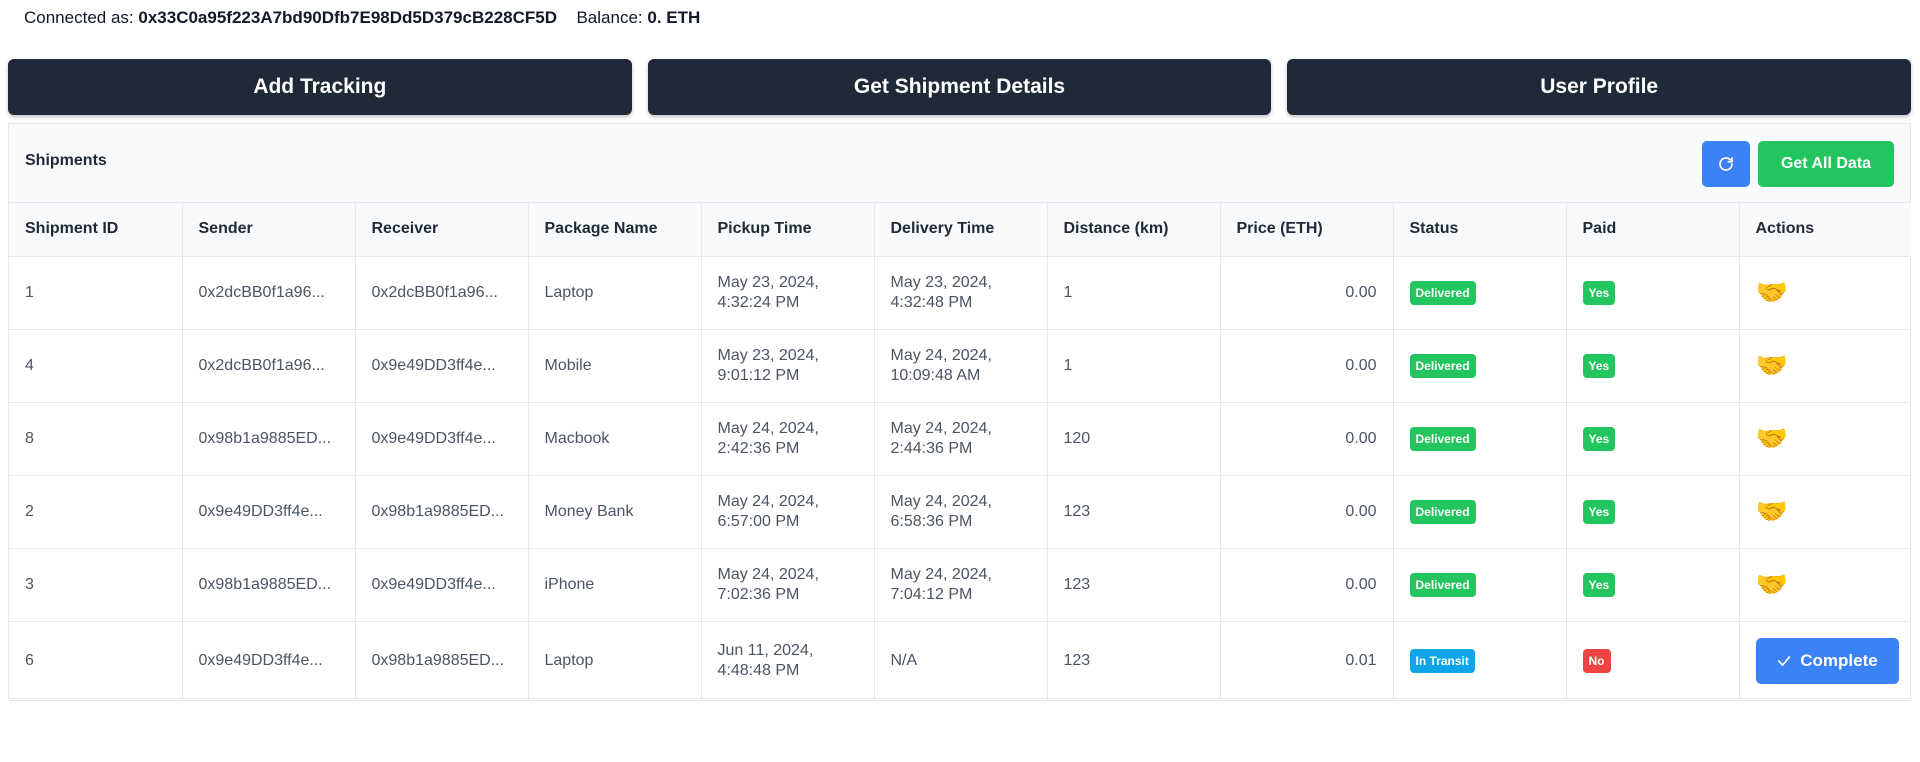 The height and width of the screenshot is (762, 1920). I want to click on cell-delivery-time: N/A, so click(961, 661).